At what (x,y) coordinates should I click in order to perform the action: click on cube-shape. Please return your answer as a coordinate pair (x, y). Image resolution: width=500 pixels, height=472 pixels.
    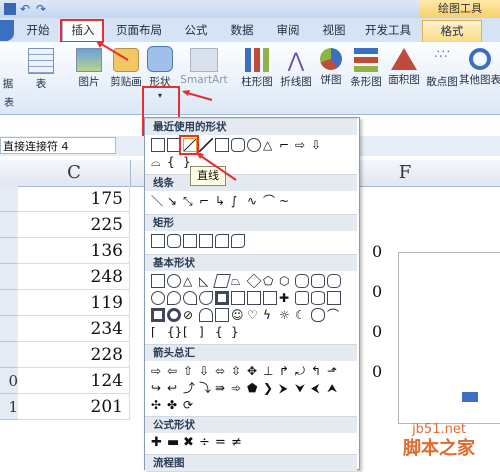
    Looking at the image, I should click on (334, 298).